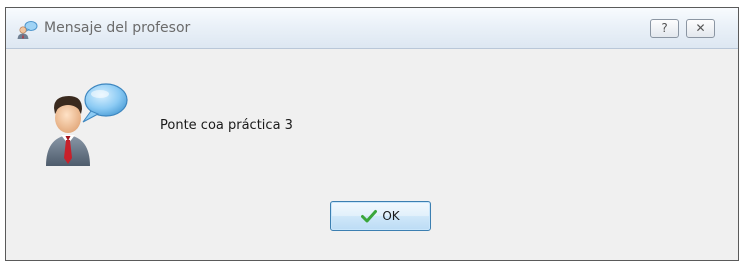 This screenshot has height=262, width=742. Describe the element at coordinates (391, 216) in the screenshot. I see `ok-button-label: OK` at that location.